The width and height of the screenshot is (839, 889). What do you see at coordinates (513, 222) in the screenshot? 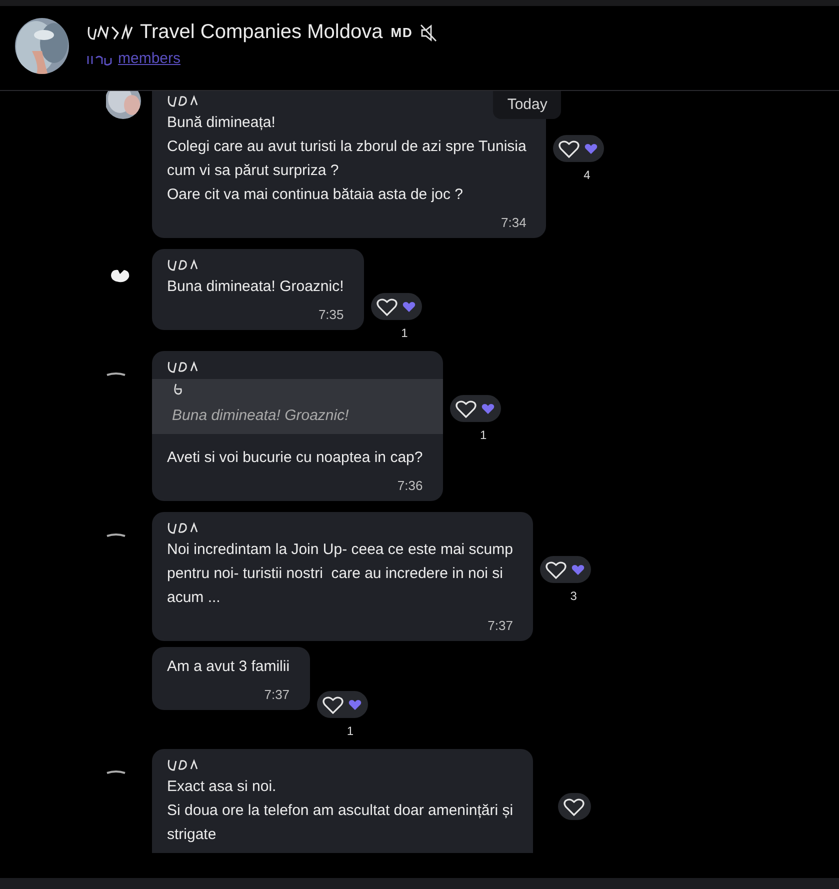
I see `message-time: 7:34` at bounding box center [513, 222].